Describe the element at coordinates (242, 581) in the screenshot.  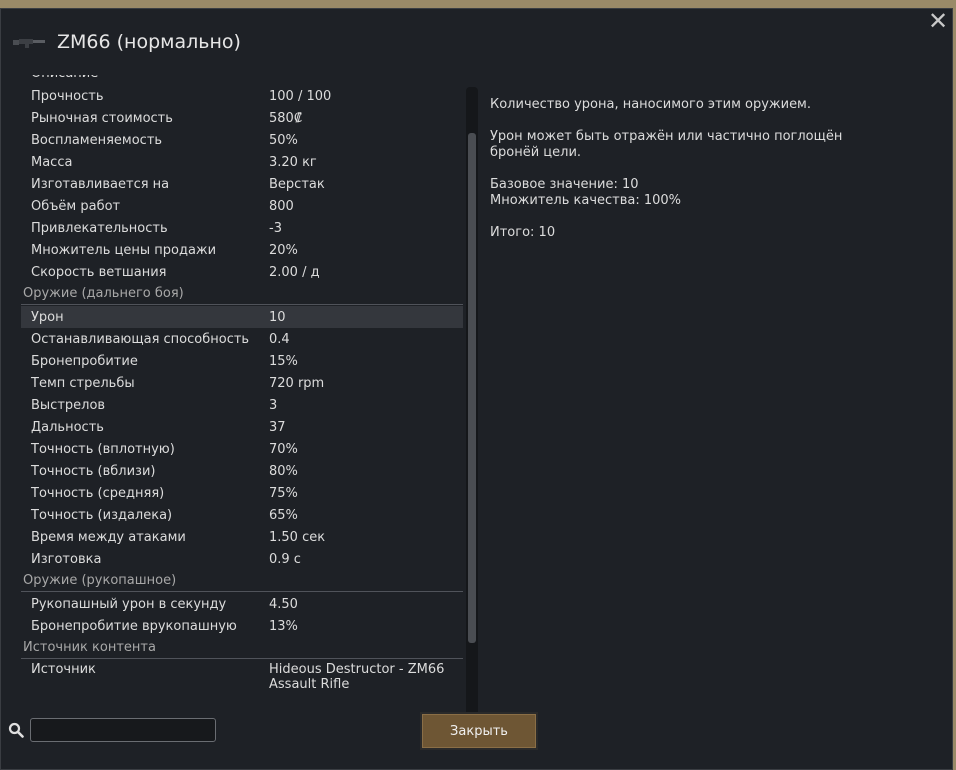
I see `category-header: Оружие (рукопашное)` at that location.